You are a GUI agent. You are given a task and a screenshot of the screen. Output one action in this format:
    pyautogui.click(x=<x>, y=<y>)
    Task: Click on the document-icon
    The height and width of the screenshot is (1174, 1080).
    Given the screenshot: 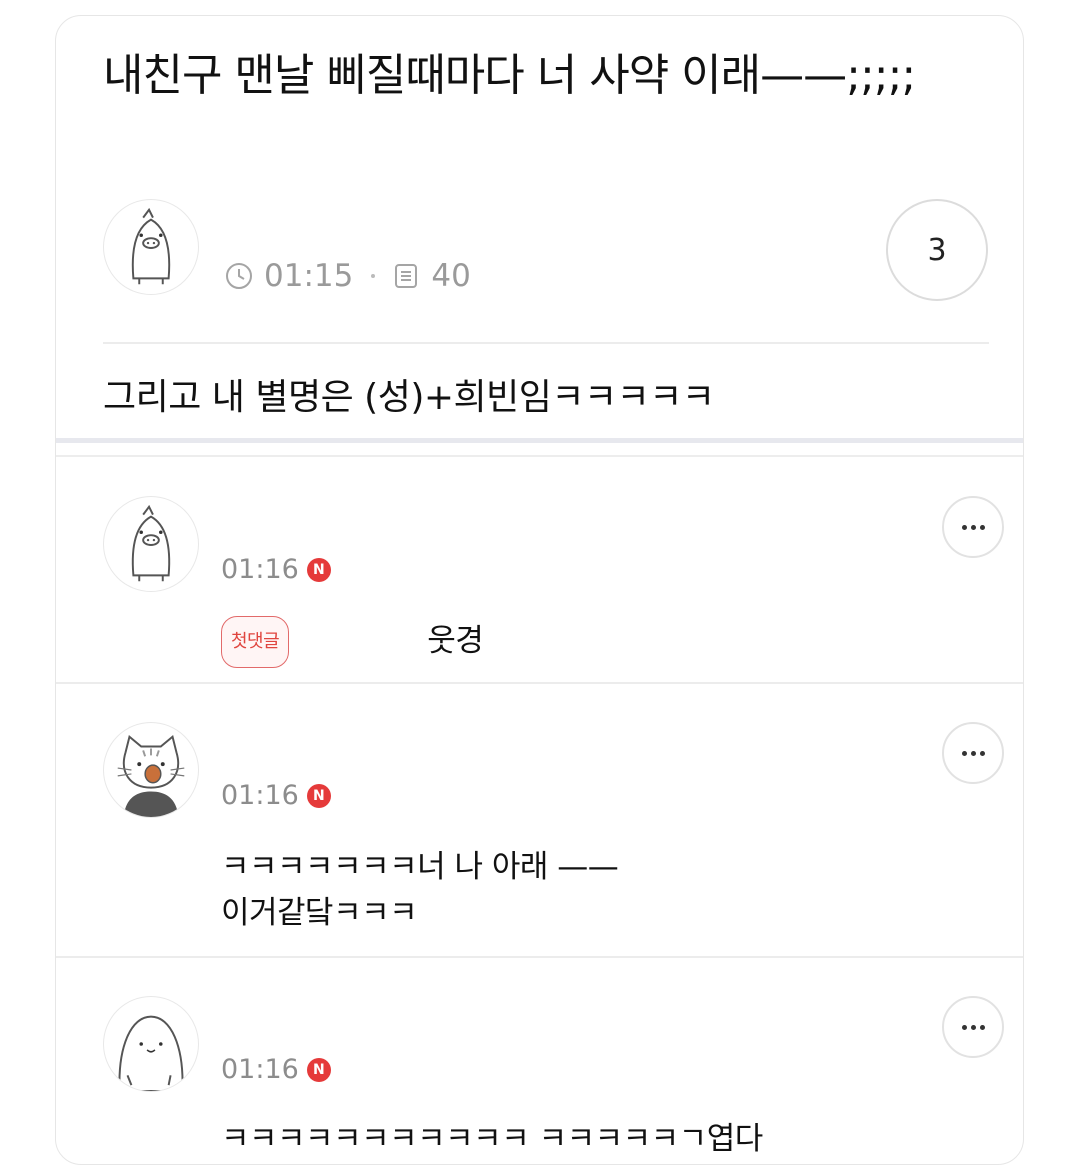 What is the action you would take?
    pyautogui.click(x=406, y=276)
    